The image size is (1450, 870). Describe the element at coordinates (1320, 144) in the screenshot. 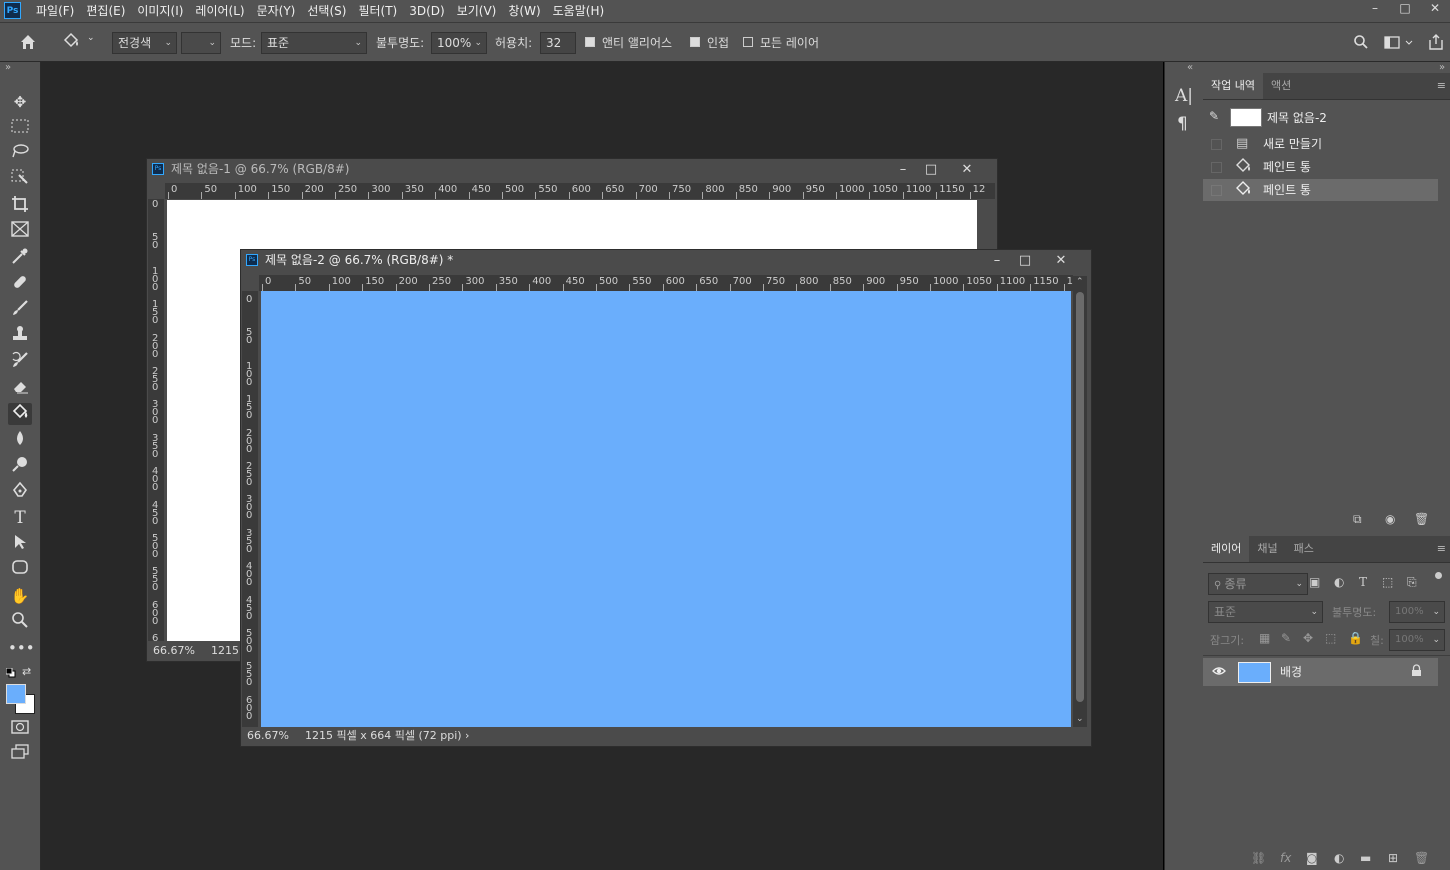

I see `history-item: ▤ 새로 만들기` at that location.